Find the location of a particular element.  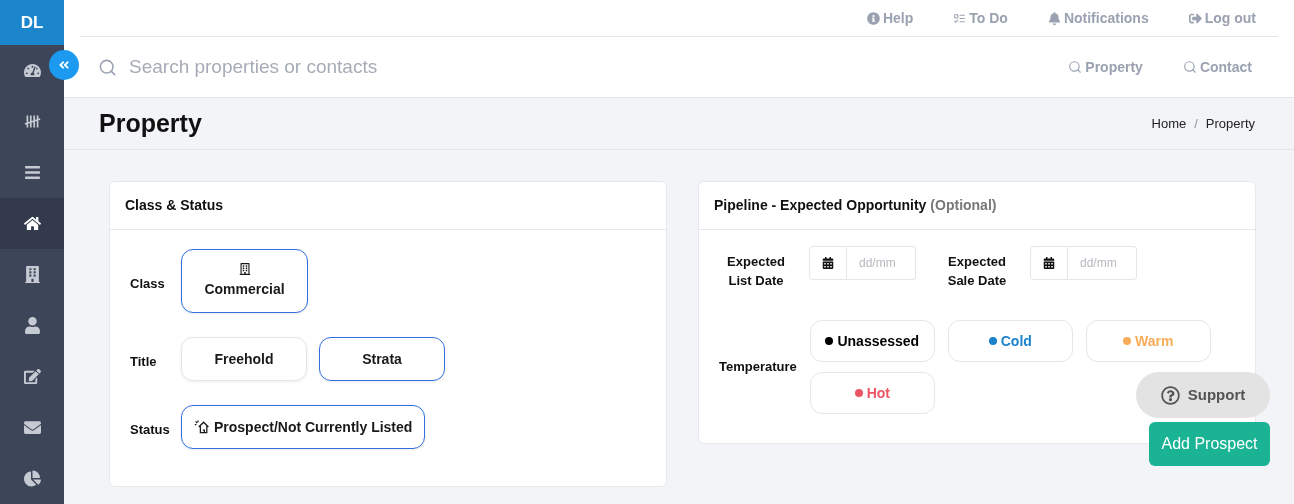

top-link: Help is located at coordinates (890, 18).